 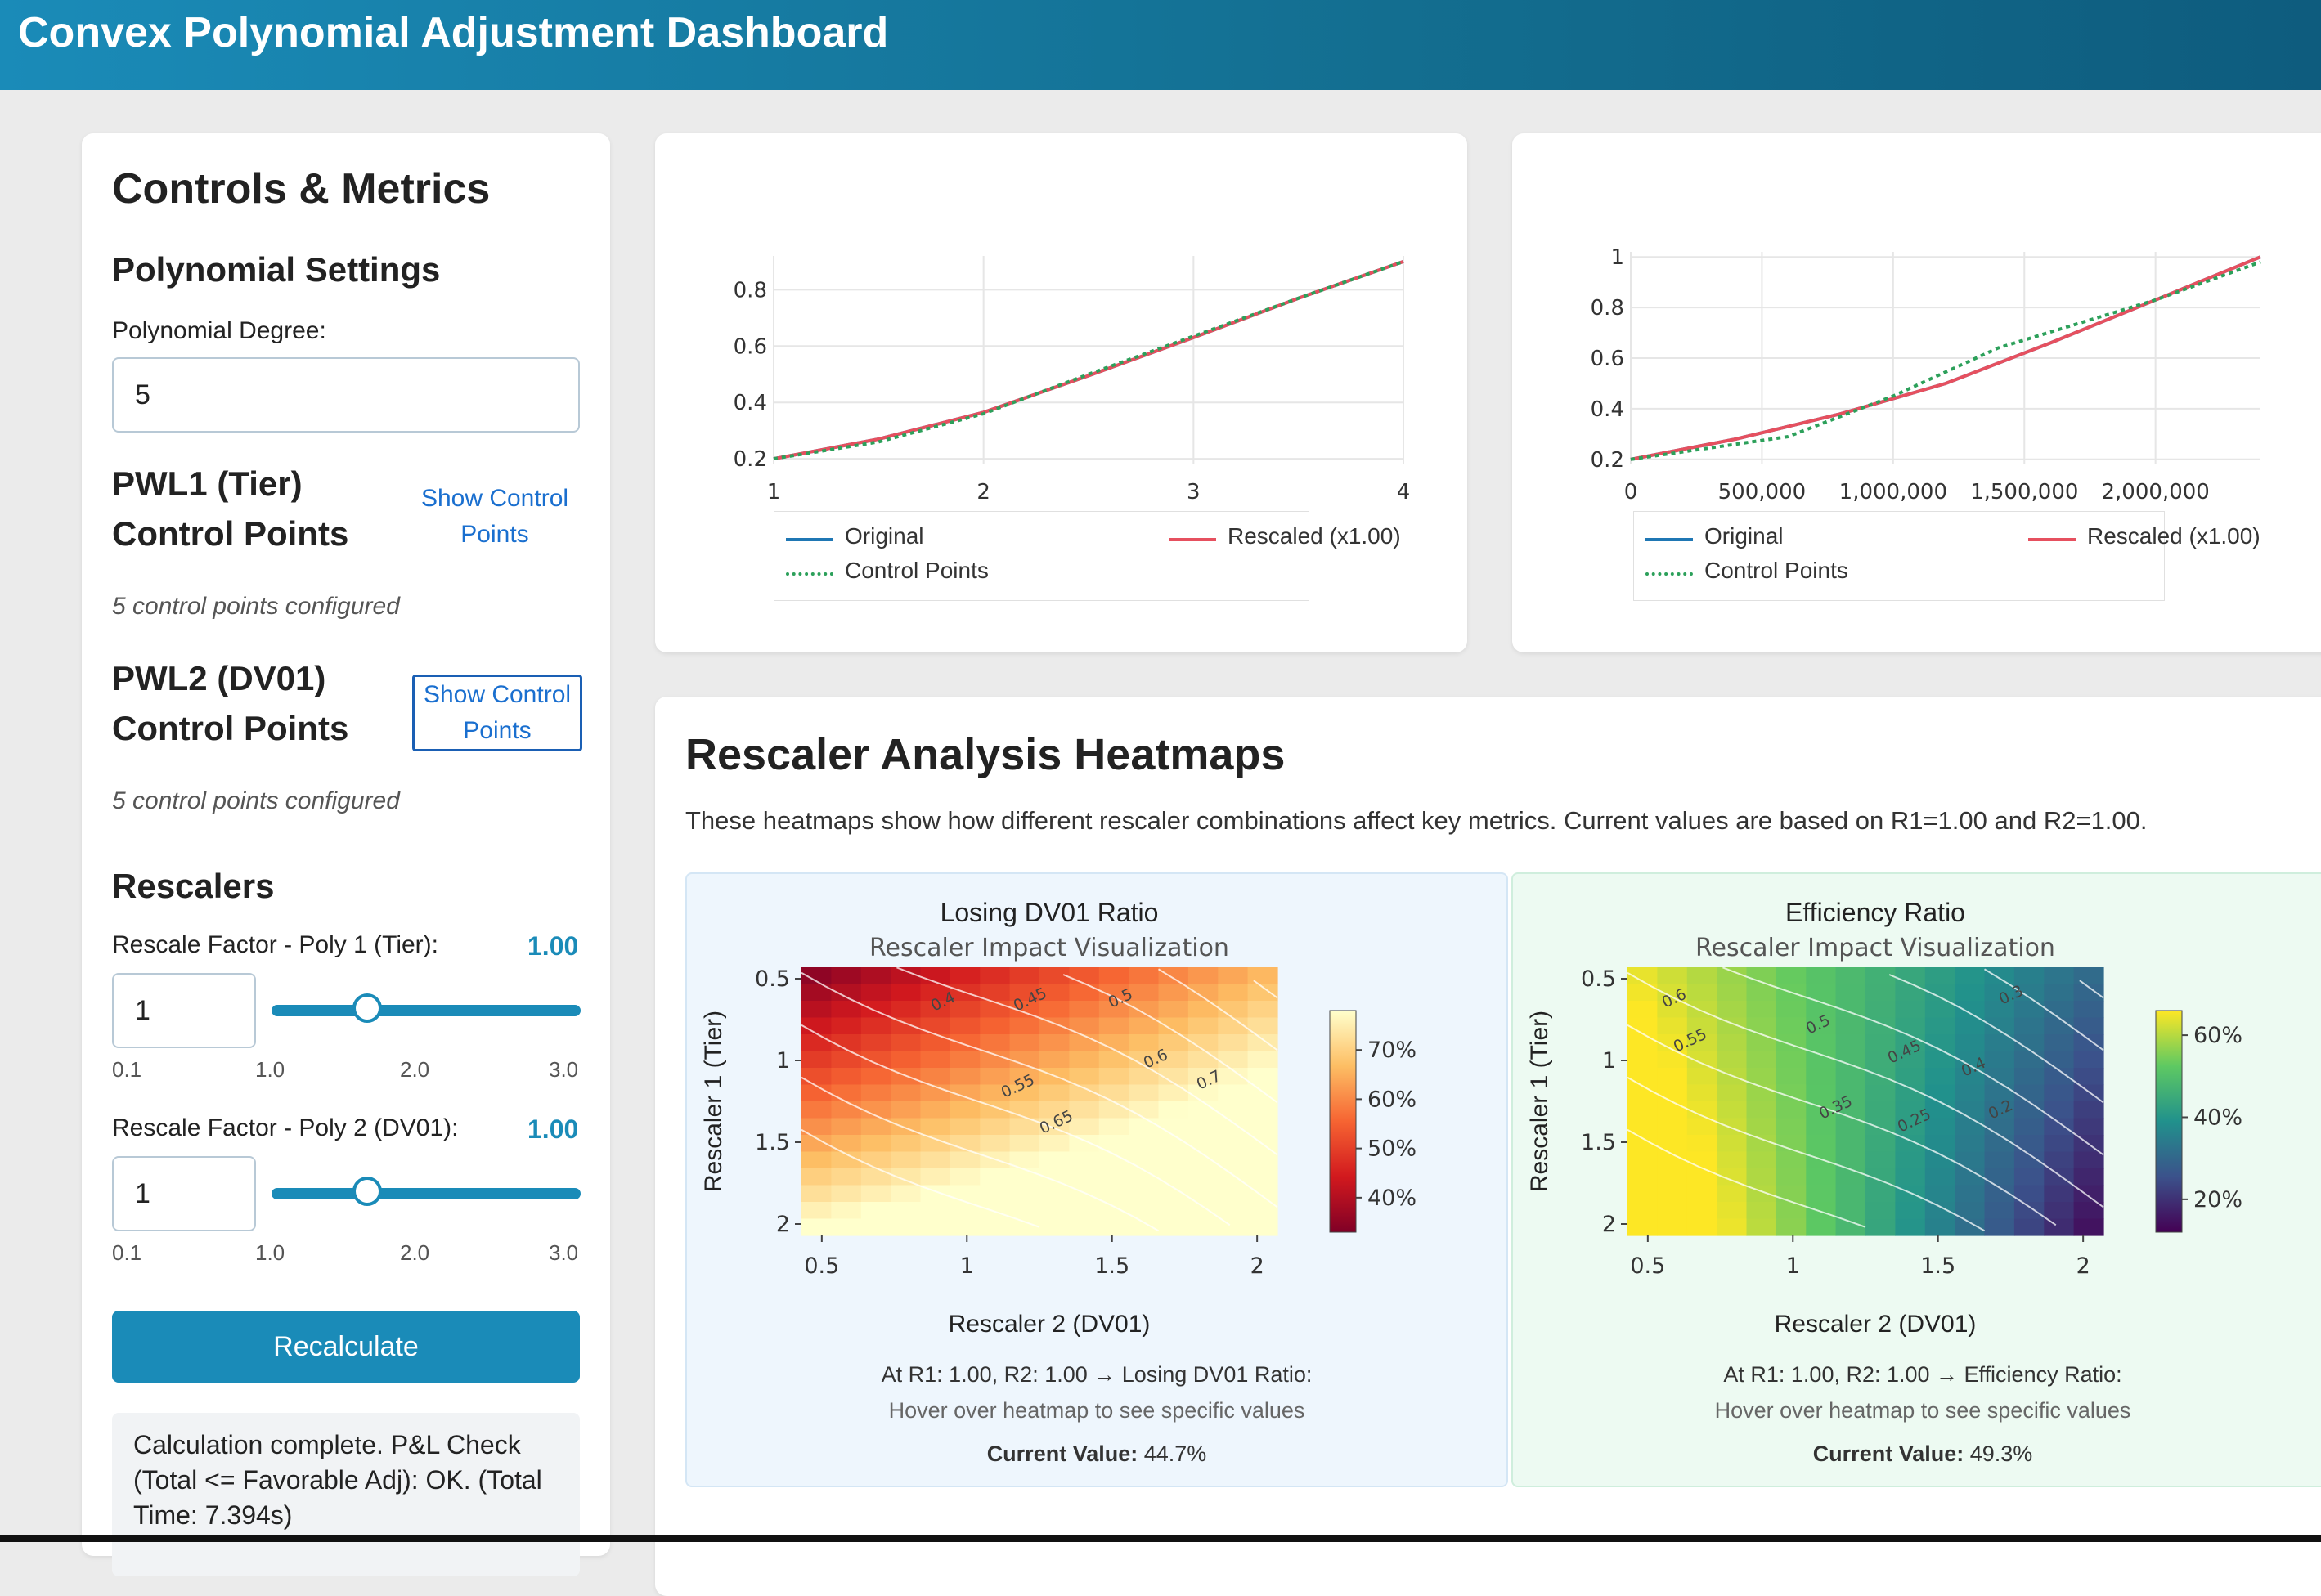 I want to click on y-tick-label: 0.5, so click(x=772, y=979).